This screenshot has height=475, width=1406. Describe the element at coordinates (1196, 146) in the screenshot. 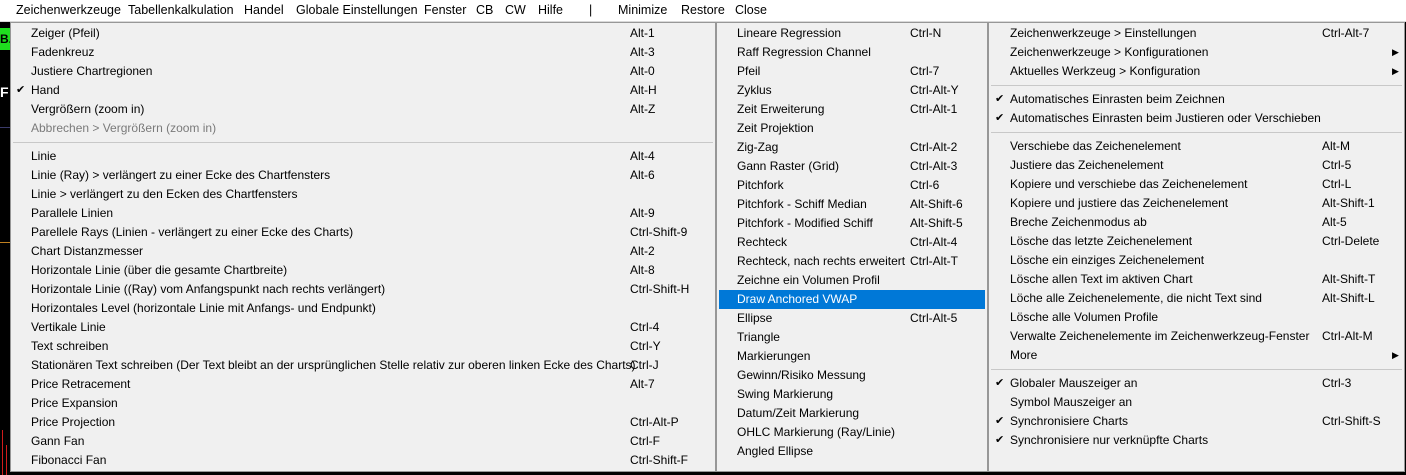

I see `menu-item-verschiebe-zeichenelement: Verschiebe das Zeichenelement Alt-M` at that location.